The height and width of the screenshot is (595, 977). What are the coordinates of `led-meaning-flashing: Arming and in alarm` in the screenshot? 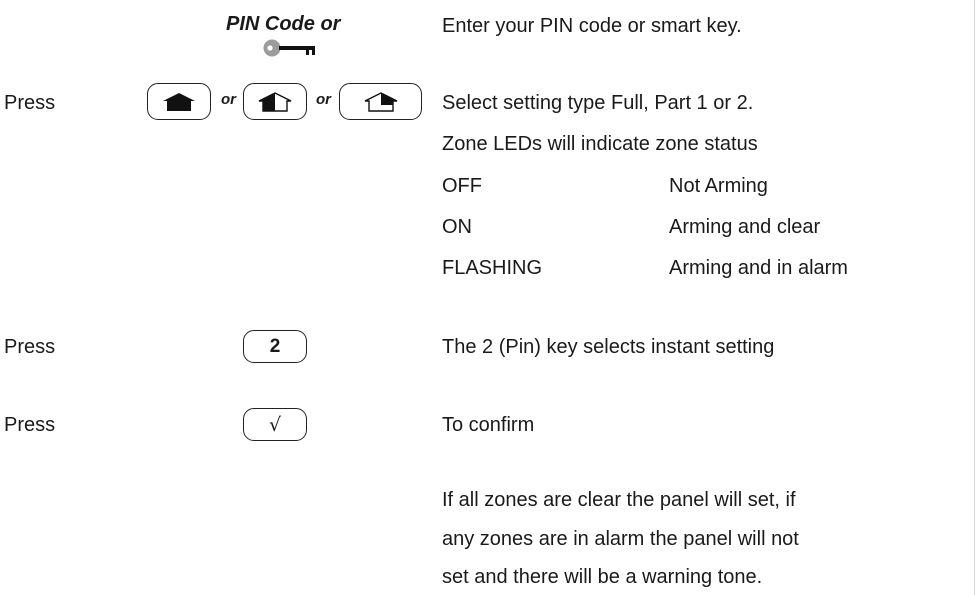 It's located at (758, 268).